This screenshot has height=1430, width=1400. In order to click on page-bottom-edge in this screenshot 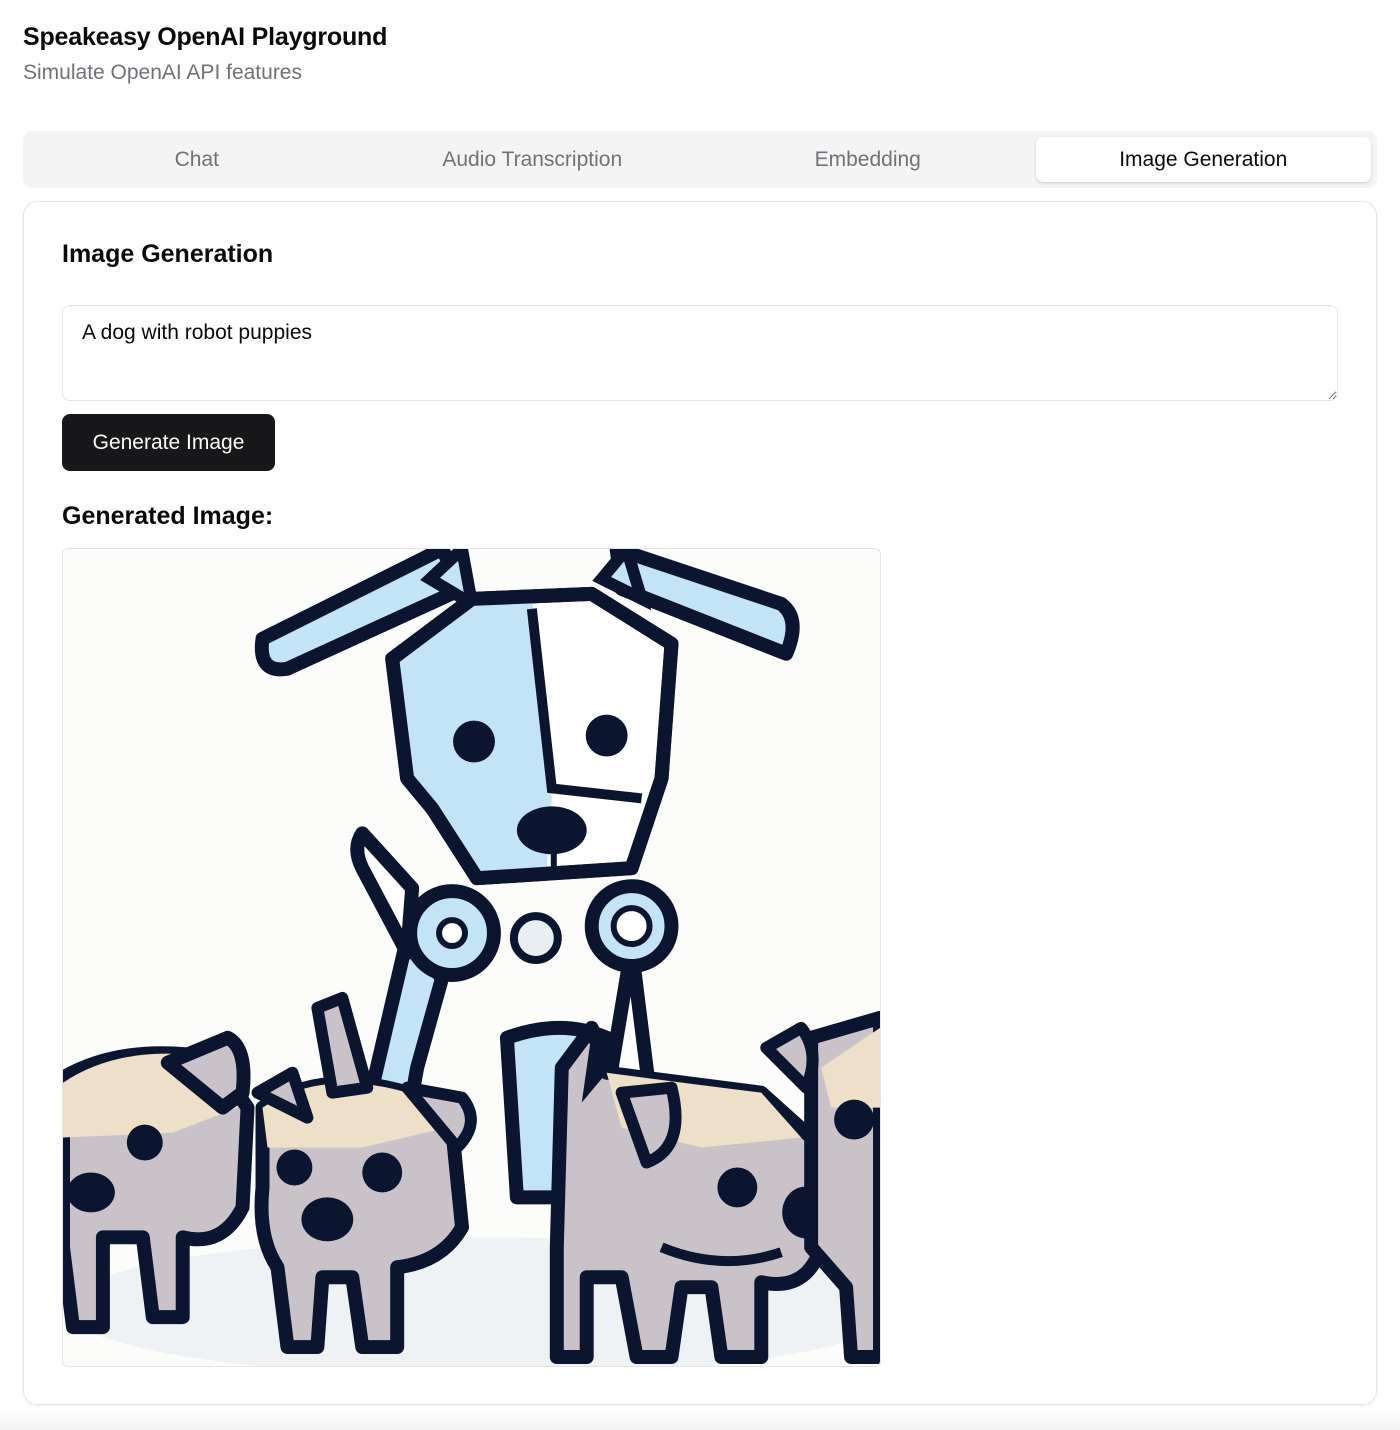, I will do `click(700, 1420)`.